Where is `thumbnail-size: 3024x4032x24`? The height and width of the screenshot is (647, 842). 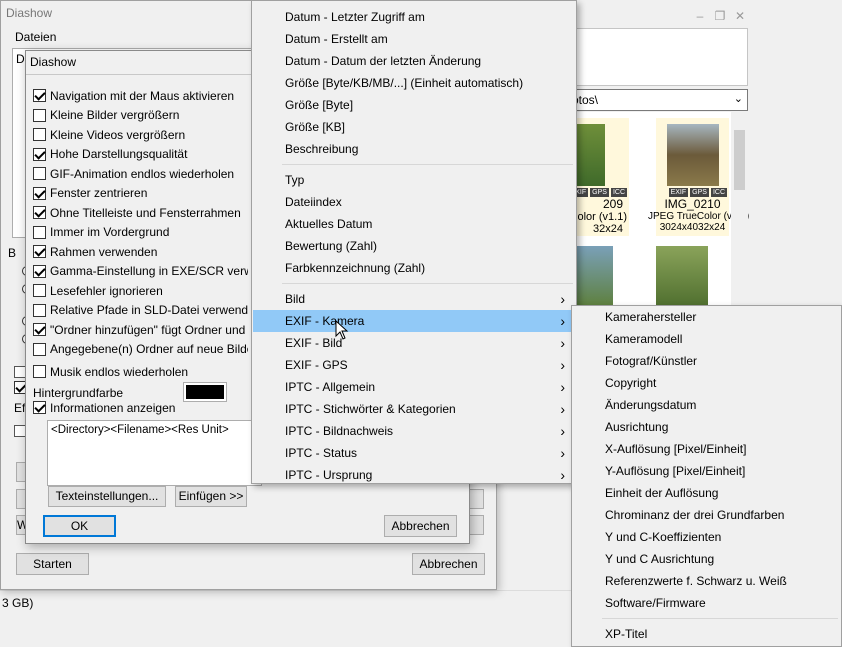 thumbnail-size: 3024x4032x24 is located at coordinates (692, 227).